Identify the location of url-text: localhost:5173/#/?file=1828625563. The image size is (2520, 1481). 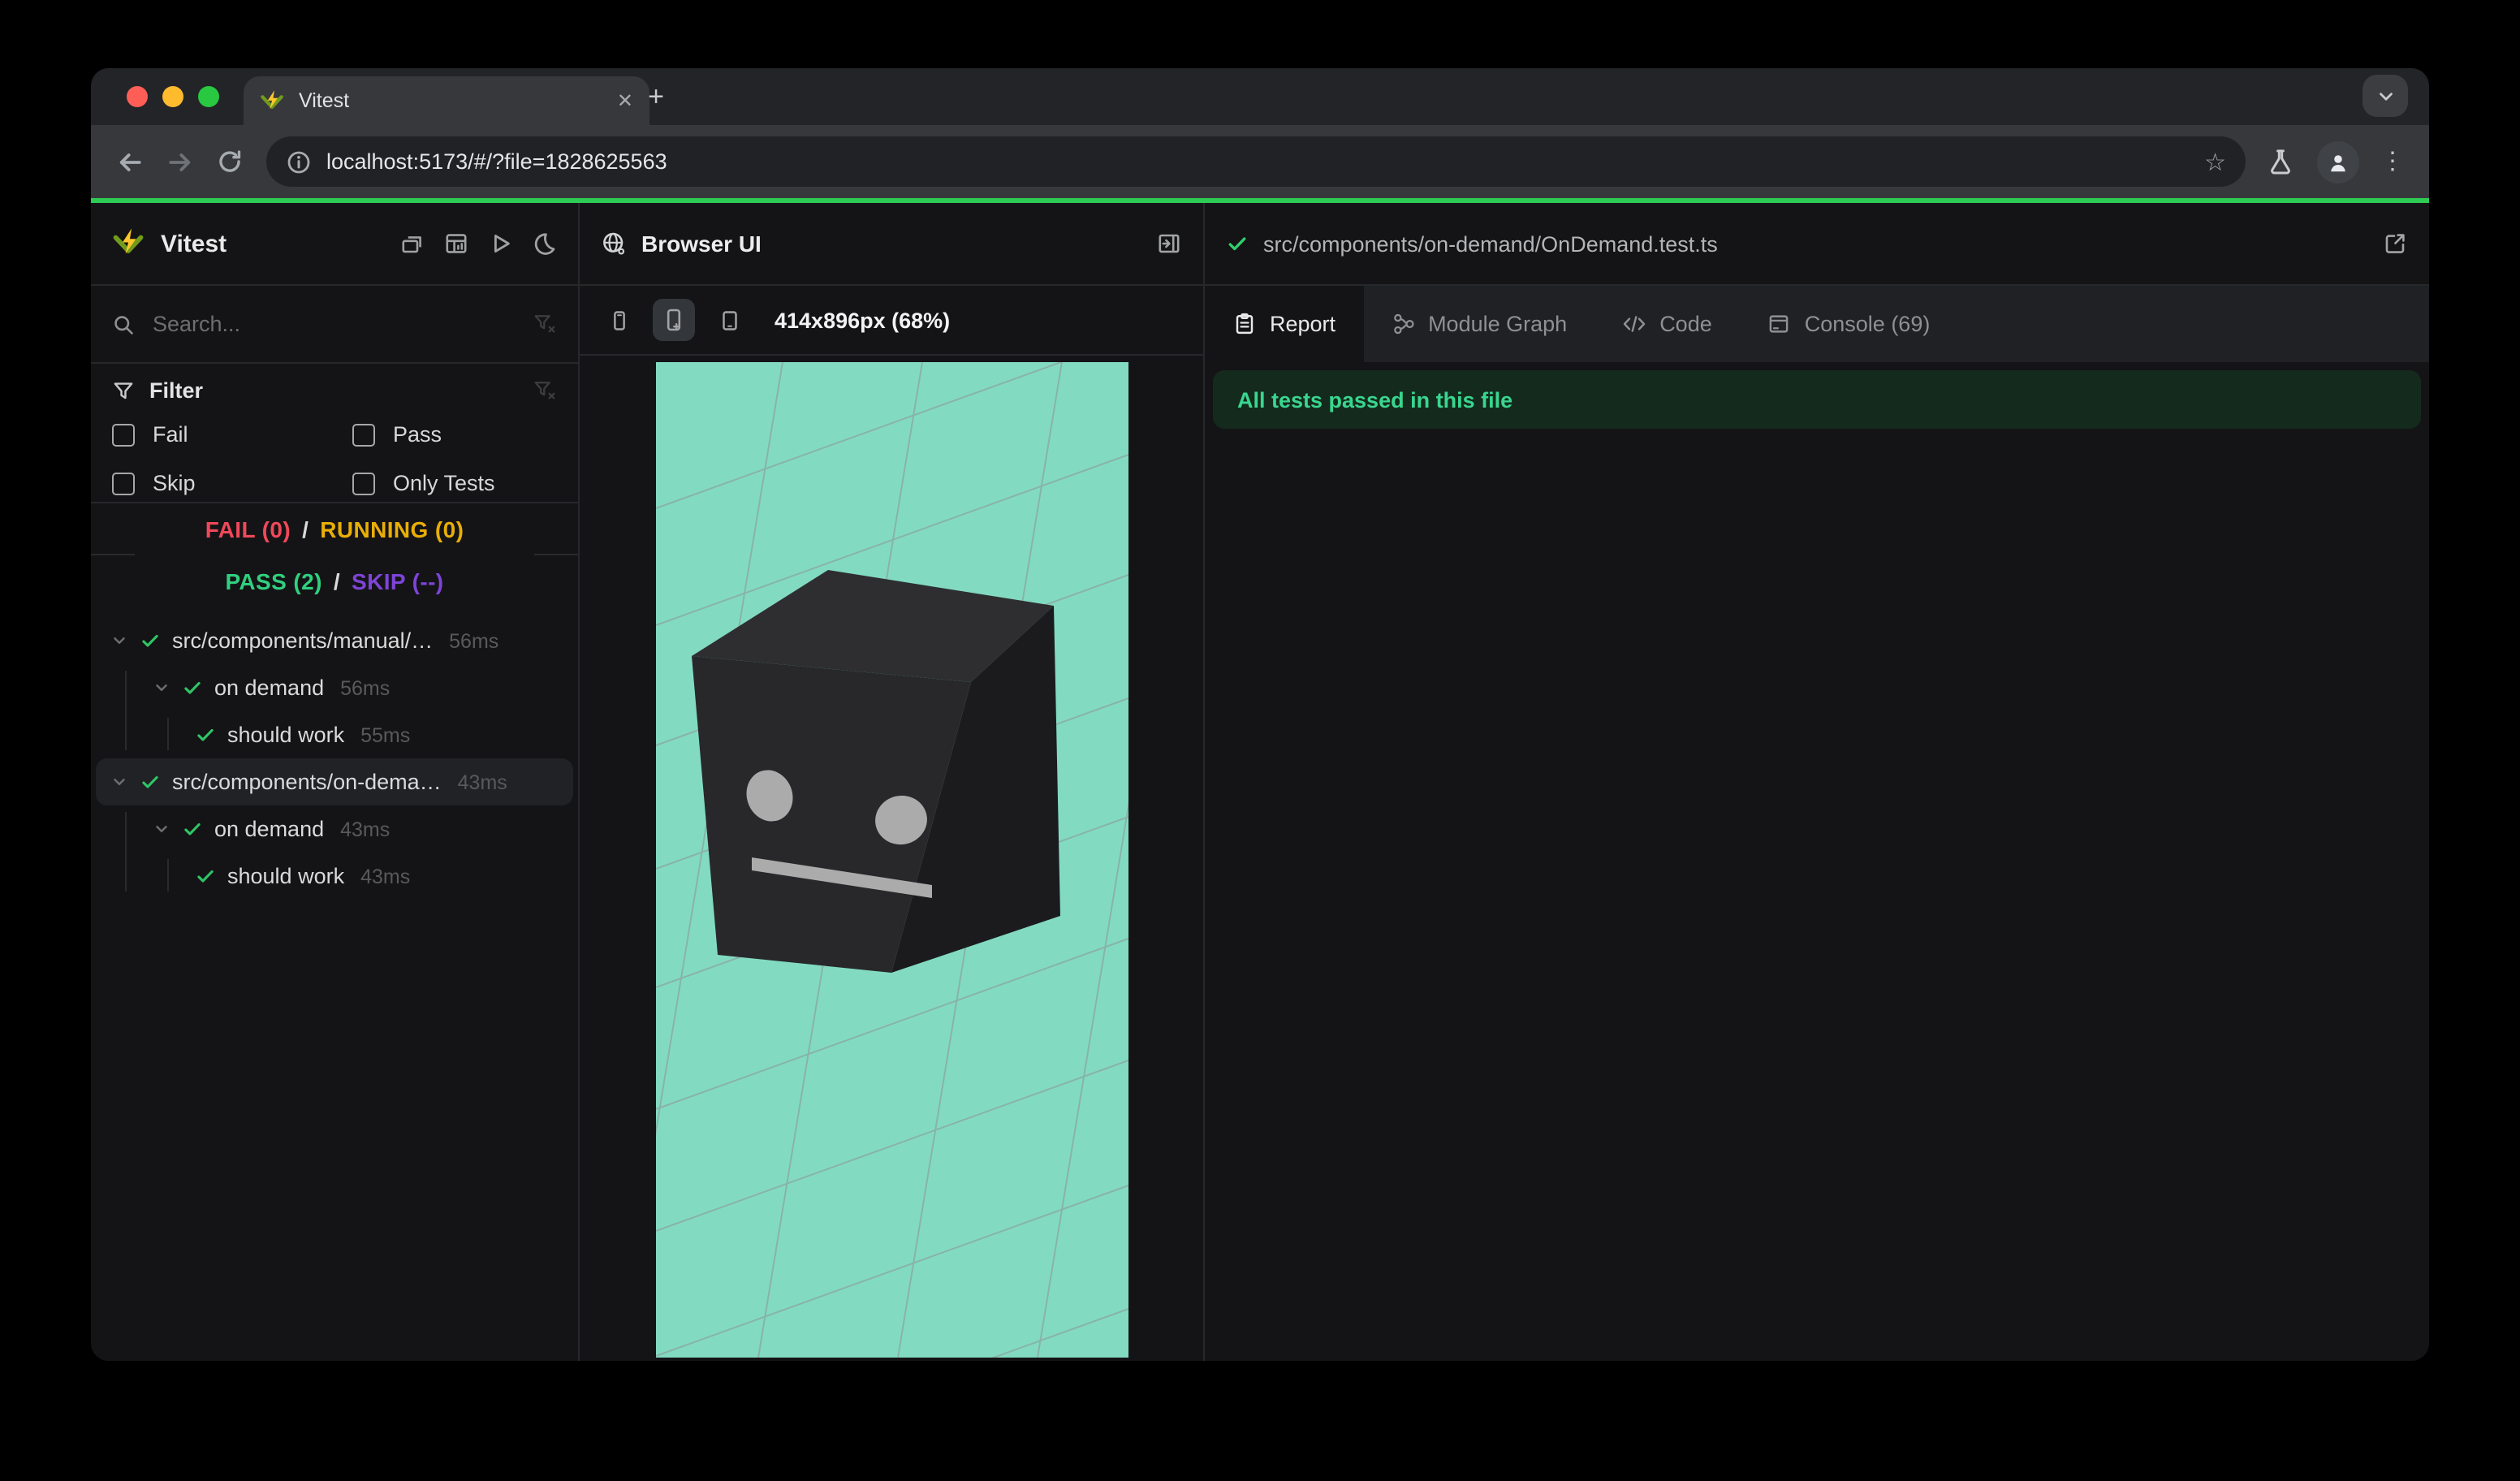
(1258, 161).